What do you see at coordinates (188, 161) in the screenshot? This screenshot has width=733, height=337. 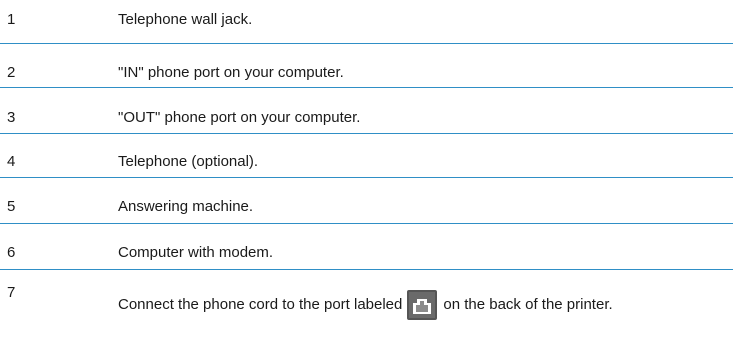 I see `row-description: Telephone (optional).` at bounding box center [188, 161].